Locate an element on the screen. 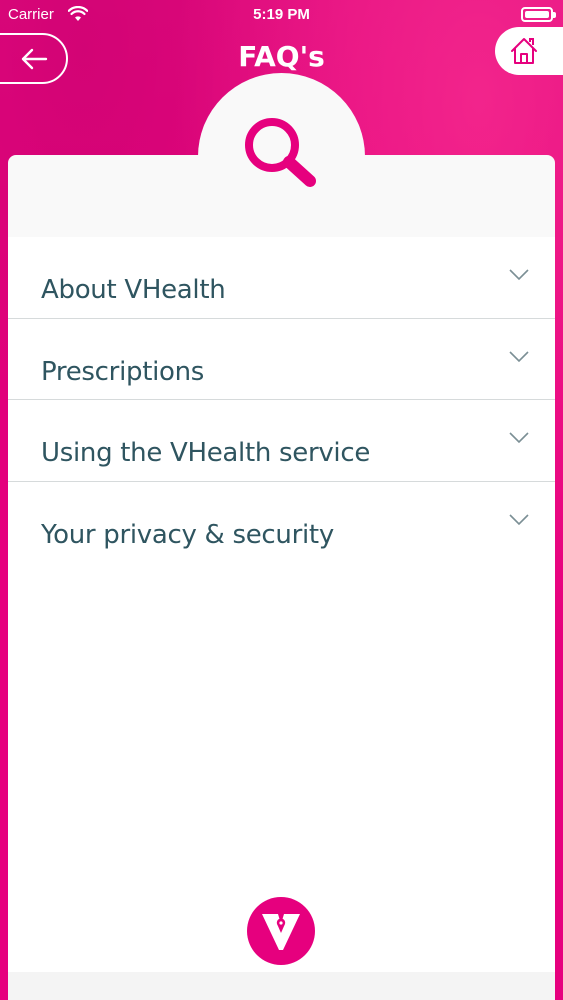 This screenshot has width=563, height=1000. faq-item-label: Using the VHealth service is located at coordinates (206, 453).